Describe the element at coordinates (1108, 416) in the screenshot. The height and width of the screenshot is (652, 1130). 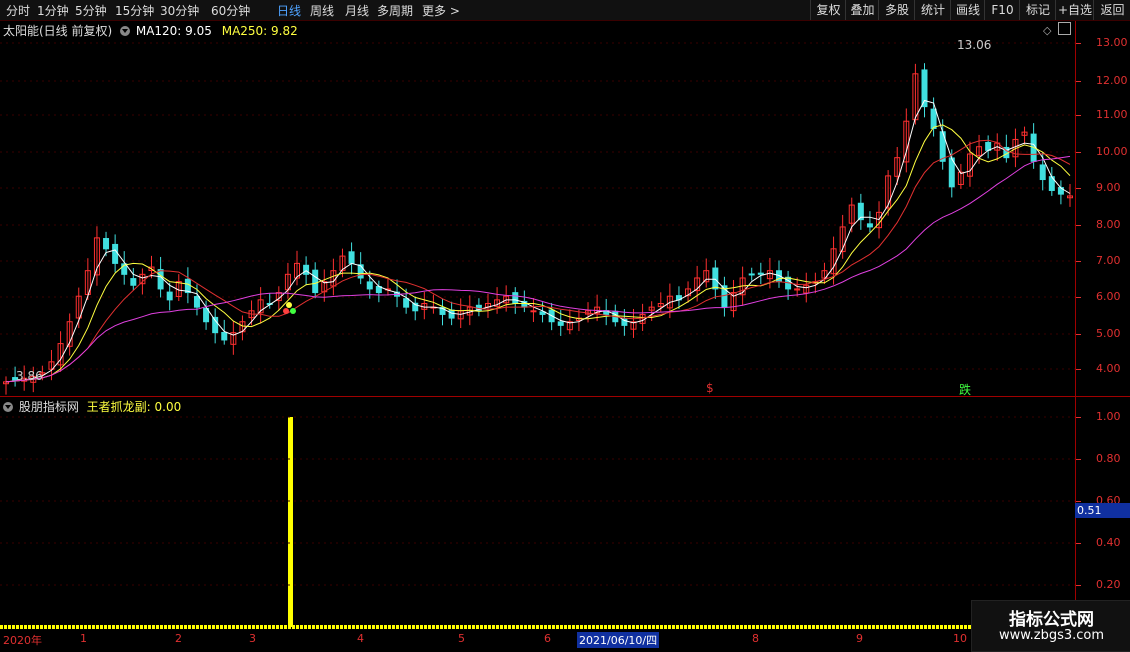
I see `sub-tick-label: 1.00` at that location.